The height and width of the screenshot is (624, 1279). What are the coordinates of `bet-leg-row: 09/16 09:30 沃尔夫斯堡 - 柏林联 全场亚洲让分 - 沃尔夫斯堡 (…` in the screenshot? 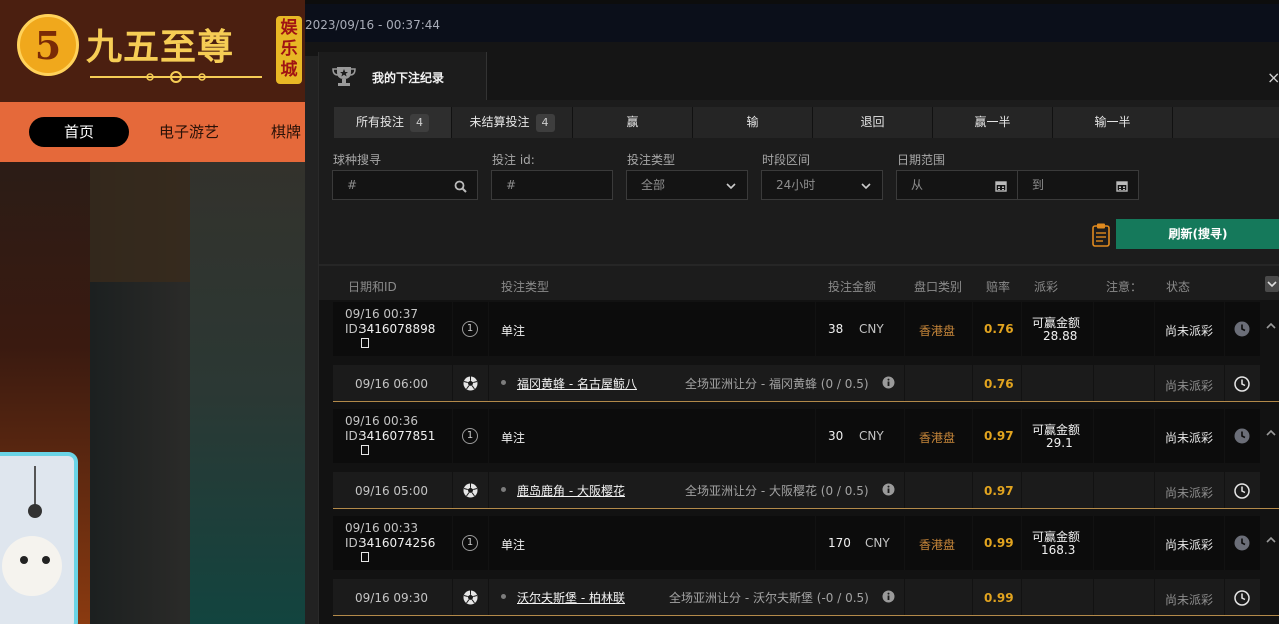 It's located at (806, 597).